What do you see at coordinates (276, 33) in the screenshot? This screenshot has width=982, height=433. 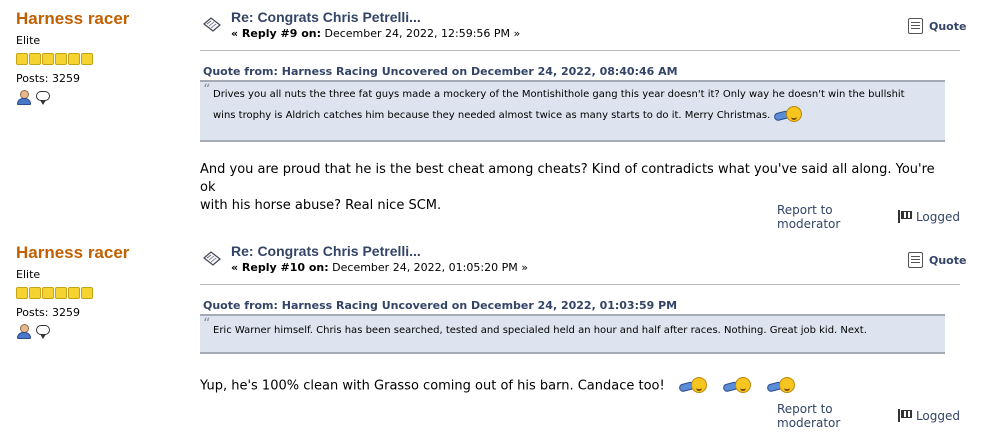 I see `reply-number: « Reply #9 on:` at bounding box center [276, 33].